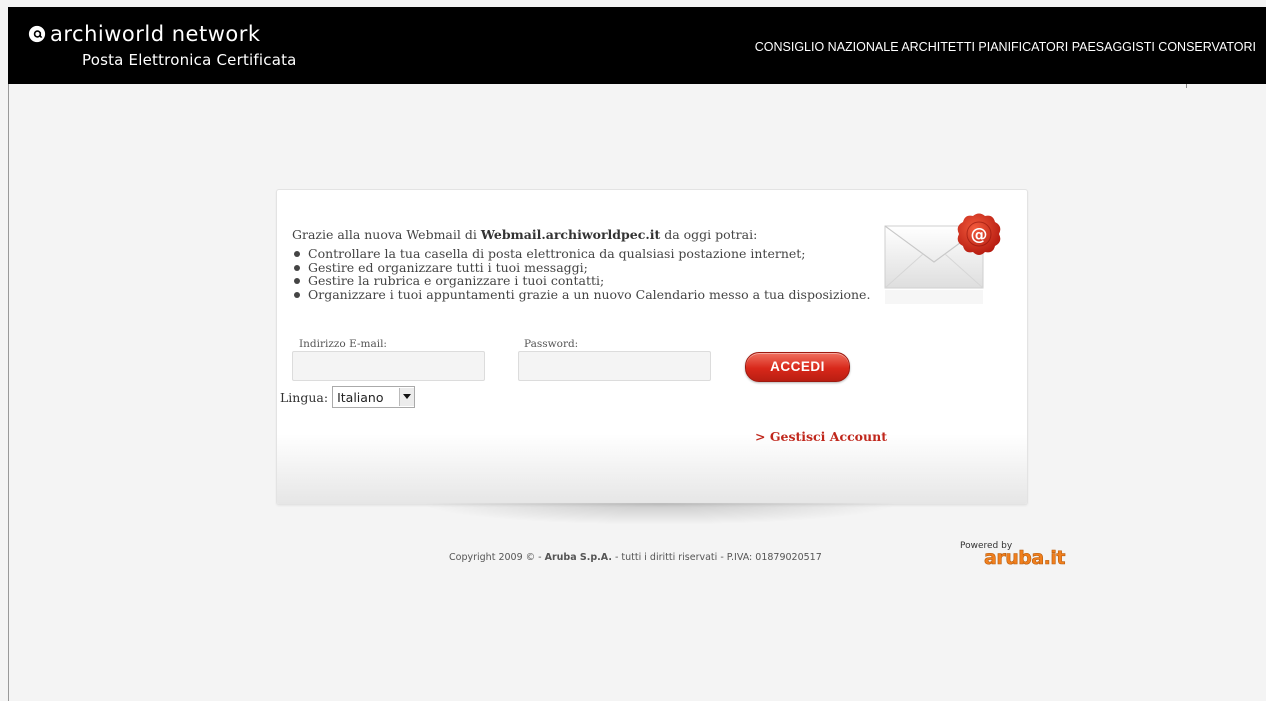  Describe the element at coordinates (660, 514) in the screenshot. I see `card-shadow` at that location.